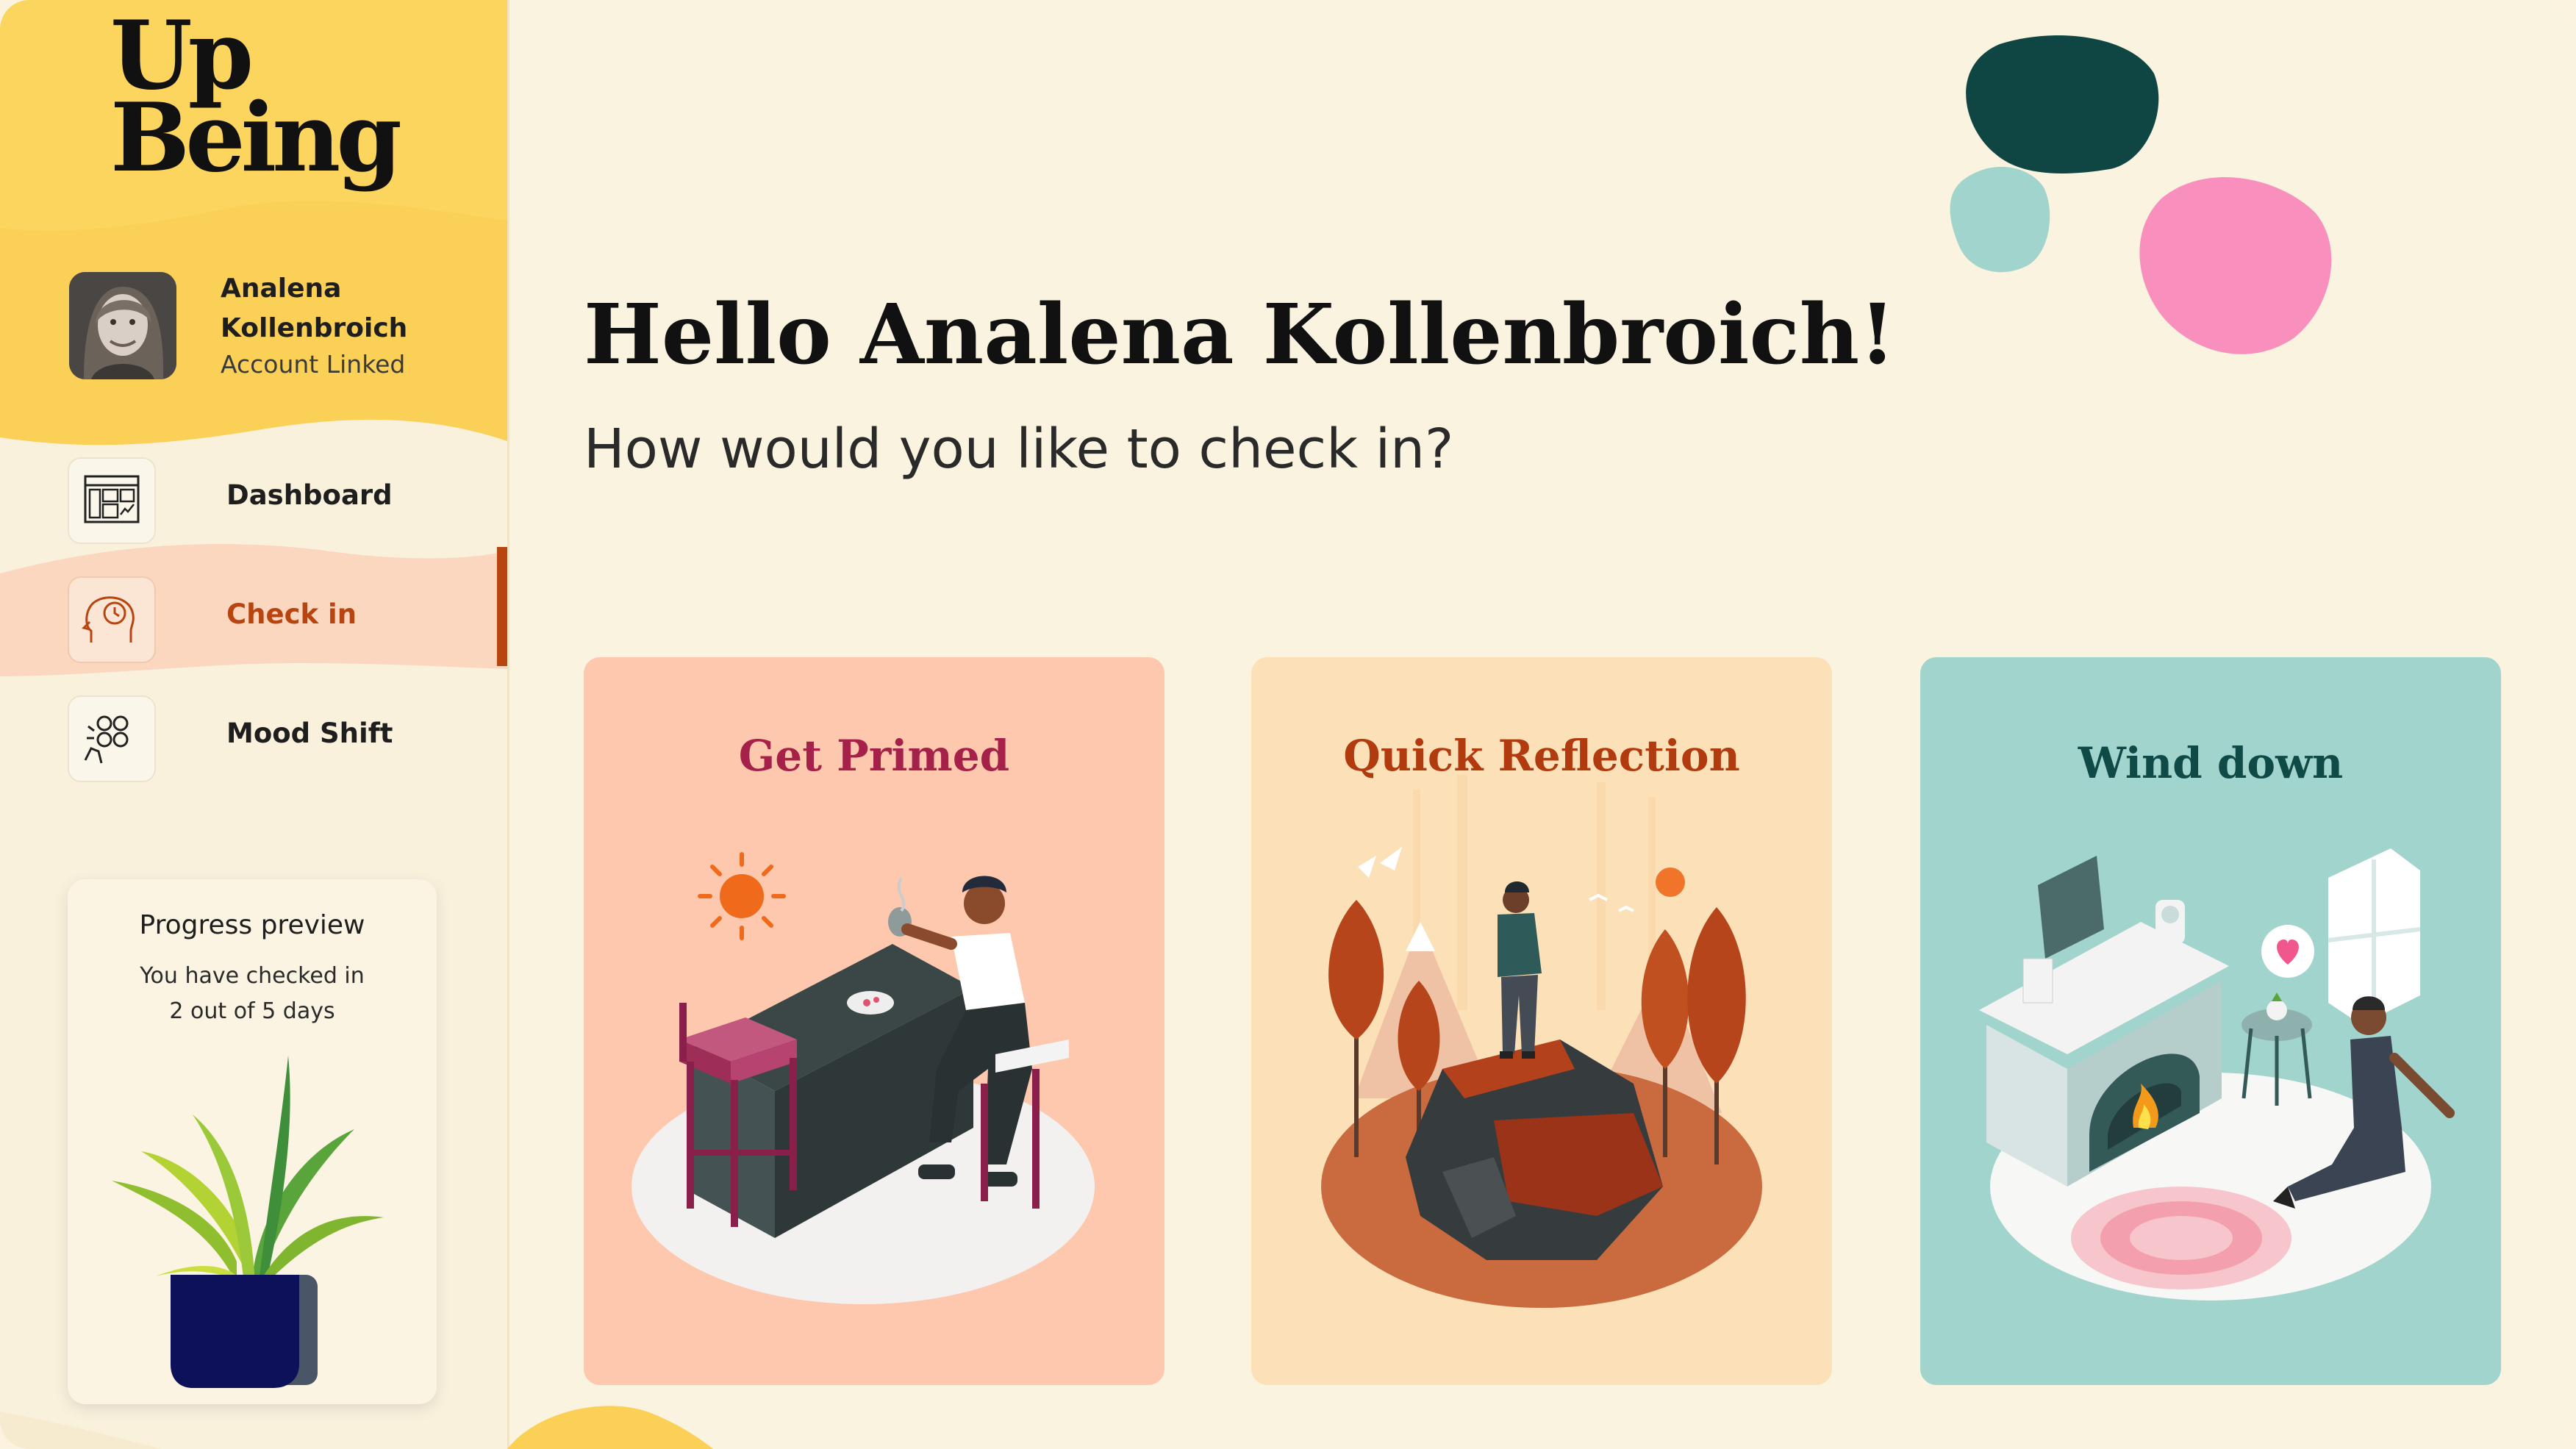  What do you see at coordinates (292, 614) in the screenshot?
I see `nav-label-check-in: Check in` at bounding box center [292, 614].